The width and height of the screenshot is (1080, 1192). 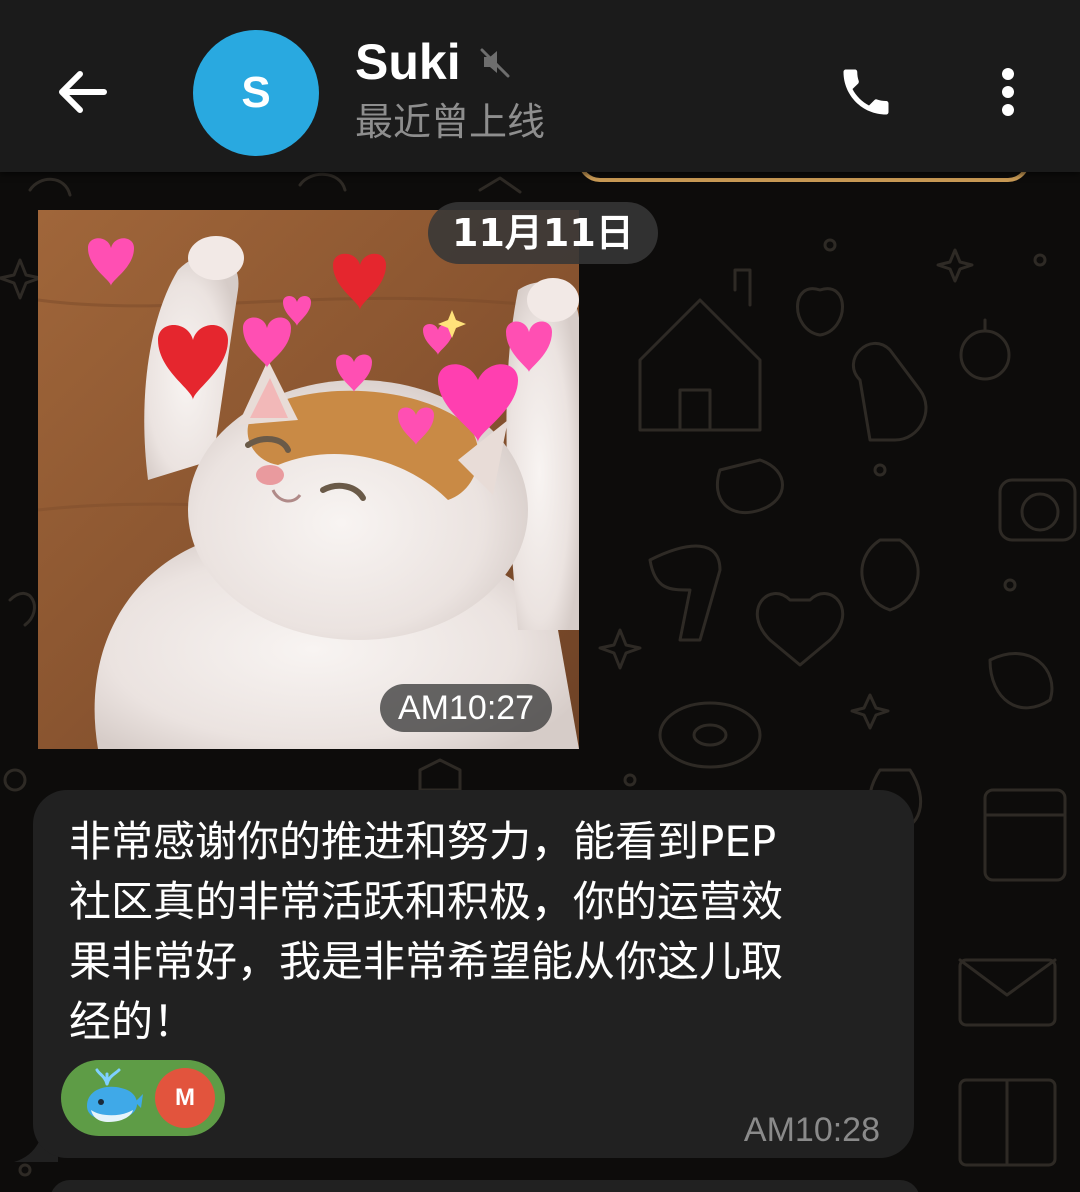 I want to click on chat-header: S Suki 最近曾上线, so click(x=540, y=86).